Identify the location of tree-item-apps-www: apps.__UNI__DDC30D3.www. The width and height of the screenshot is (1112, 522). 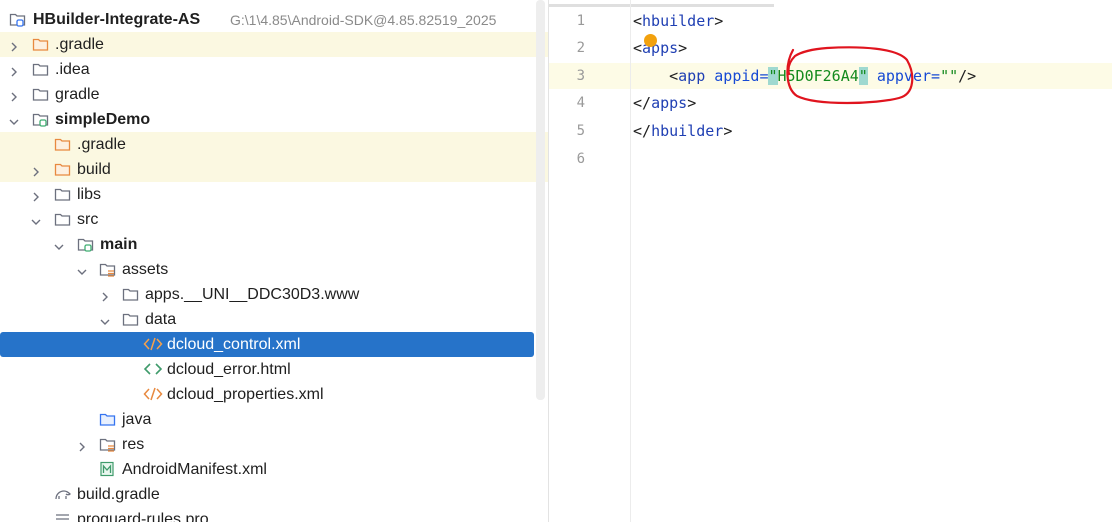
(274, 294).